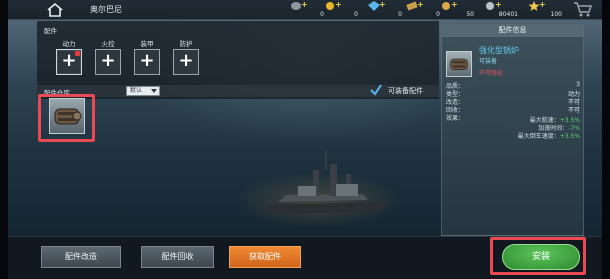 The image size is (610, 279). Describe the element at coordinates (501, 10) in the screenshot. I see `resource-silver: + 80401` at that location.